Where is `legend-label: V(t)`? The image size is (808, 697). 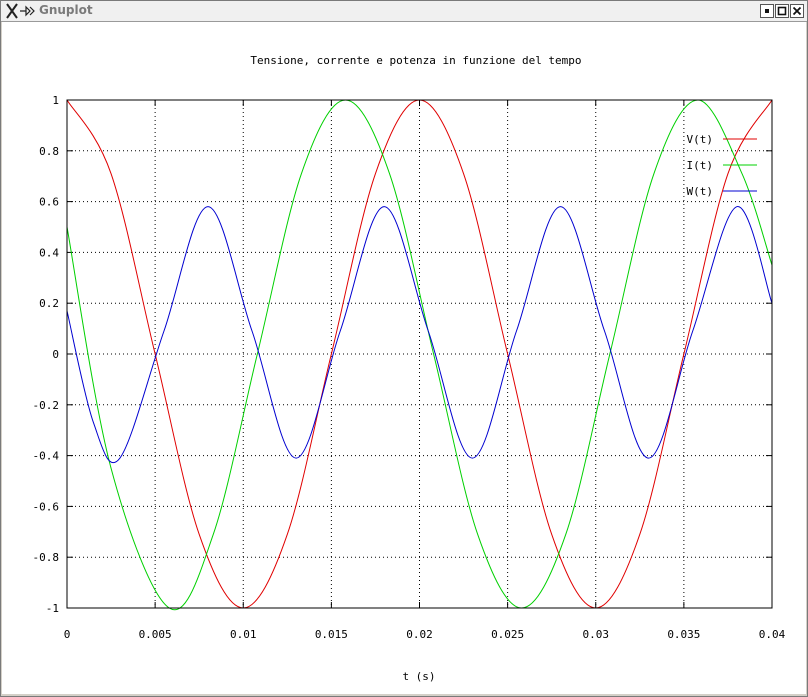
legend-label: V(t) is located at coordinates (700, 139).